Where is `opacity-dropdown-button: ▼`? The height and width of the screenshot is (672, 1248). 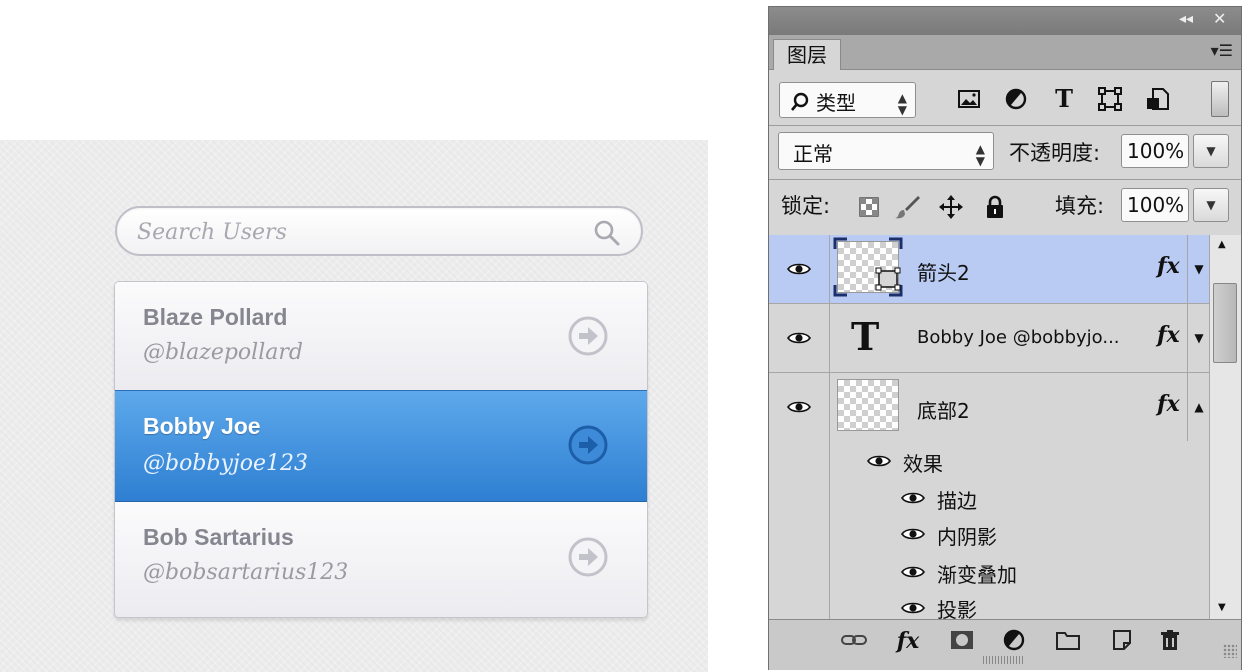 opacity-dropdown-button: ▼ is located at coordinates (1211, 151).